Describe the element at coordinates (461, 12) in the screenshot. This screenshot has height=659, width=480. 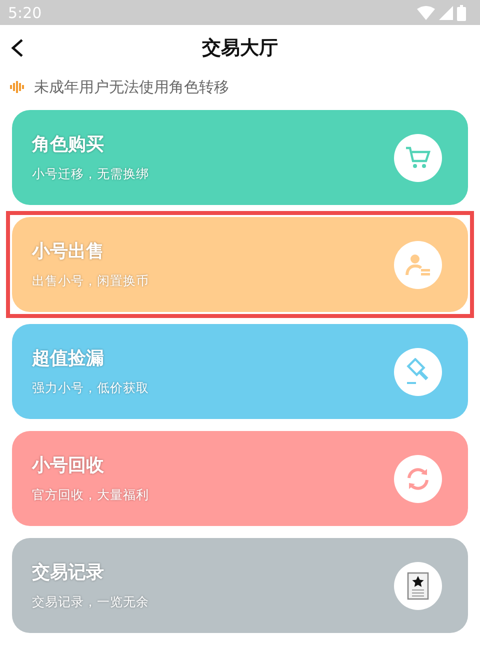
I see `battery-icon` at that location.